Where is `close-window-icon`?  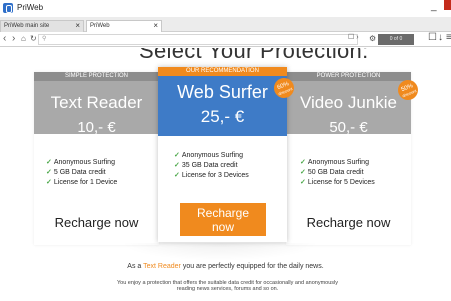
close-window-icon is located at coordinates (447, 5).